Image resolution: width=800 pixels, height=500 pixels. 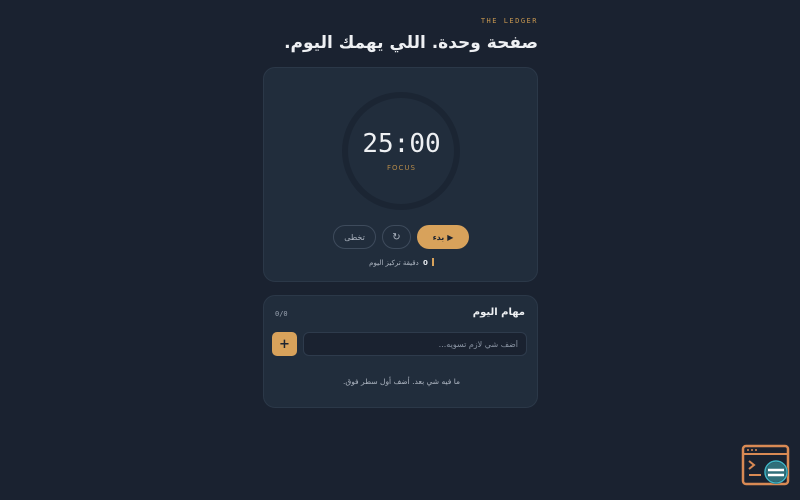 I want to click on timer-controls: تخطى ↻ ▶ بدء, so click(x=401, y=237).